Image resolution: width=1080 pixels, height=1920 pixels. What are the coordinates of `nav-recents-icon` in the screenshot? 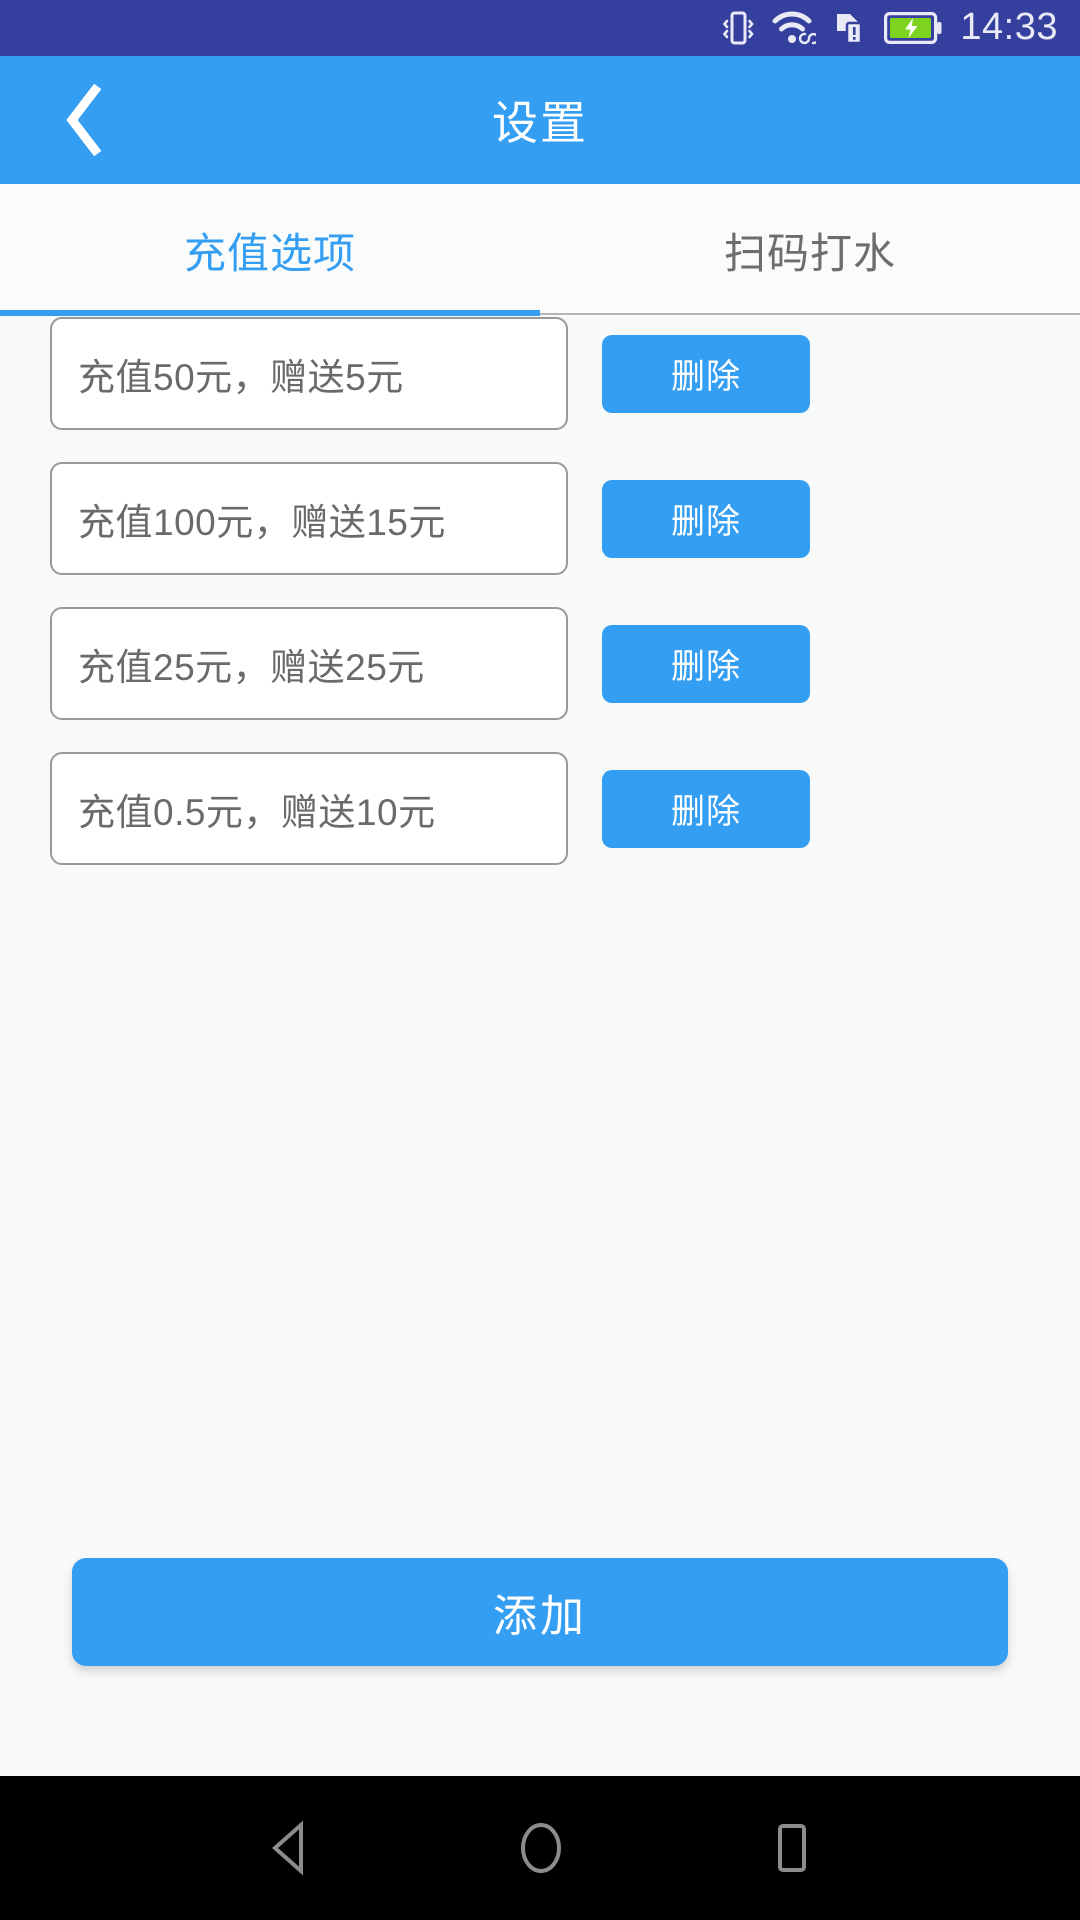 It's located at (792, 1848).